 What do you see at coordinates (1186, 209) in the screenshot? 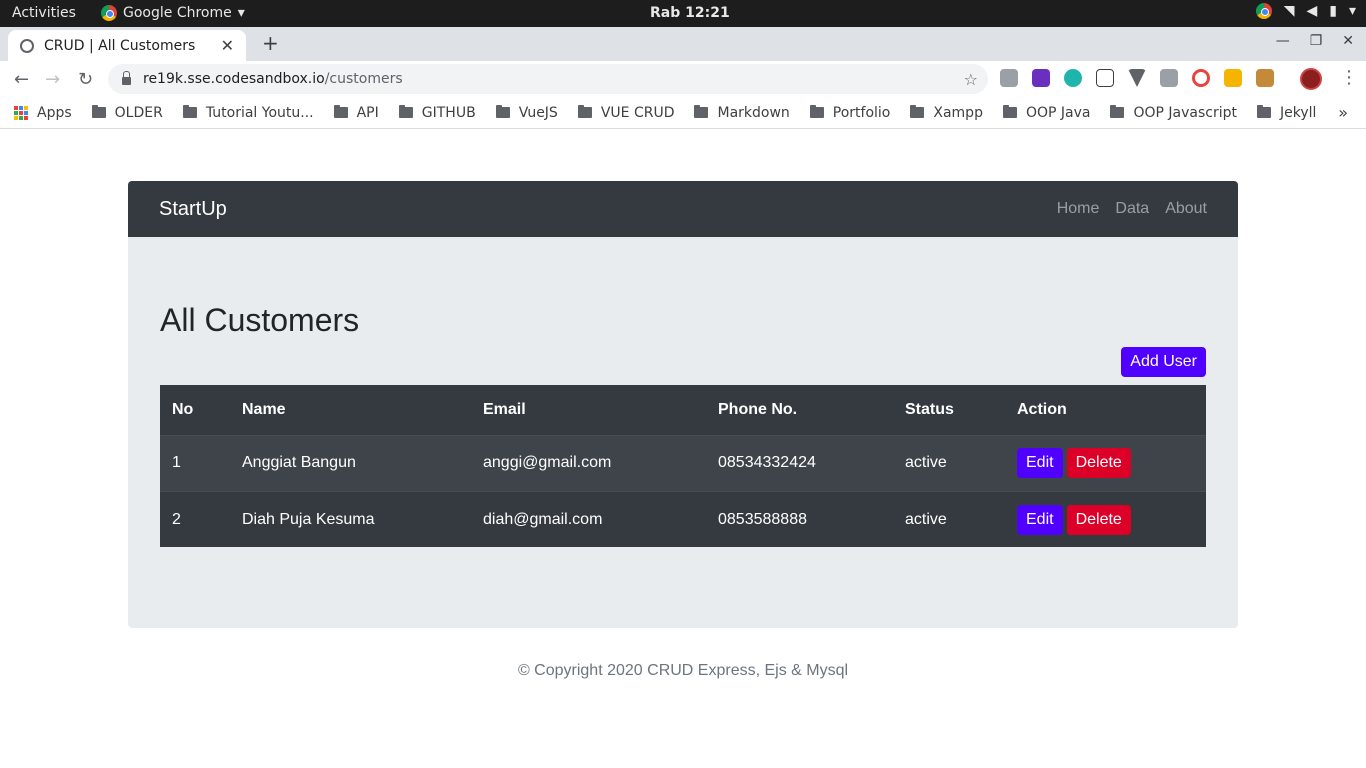
I see `nav-about: About` at bounding box center [1186, 209].